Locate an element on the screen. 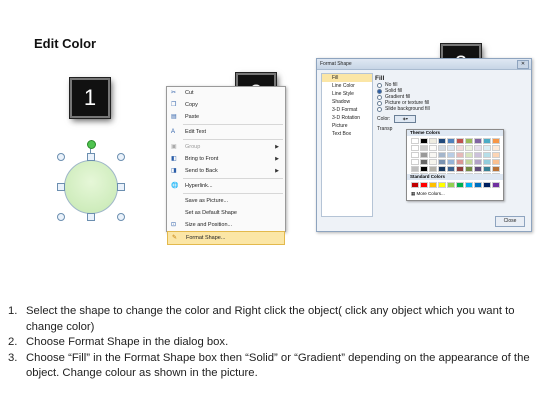  menu-item-cut: ✂ Cut is located at coordinates (226, 93).